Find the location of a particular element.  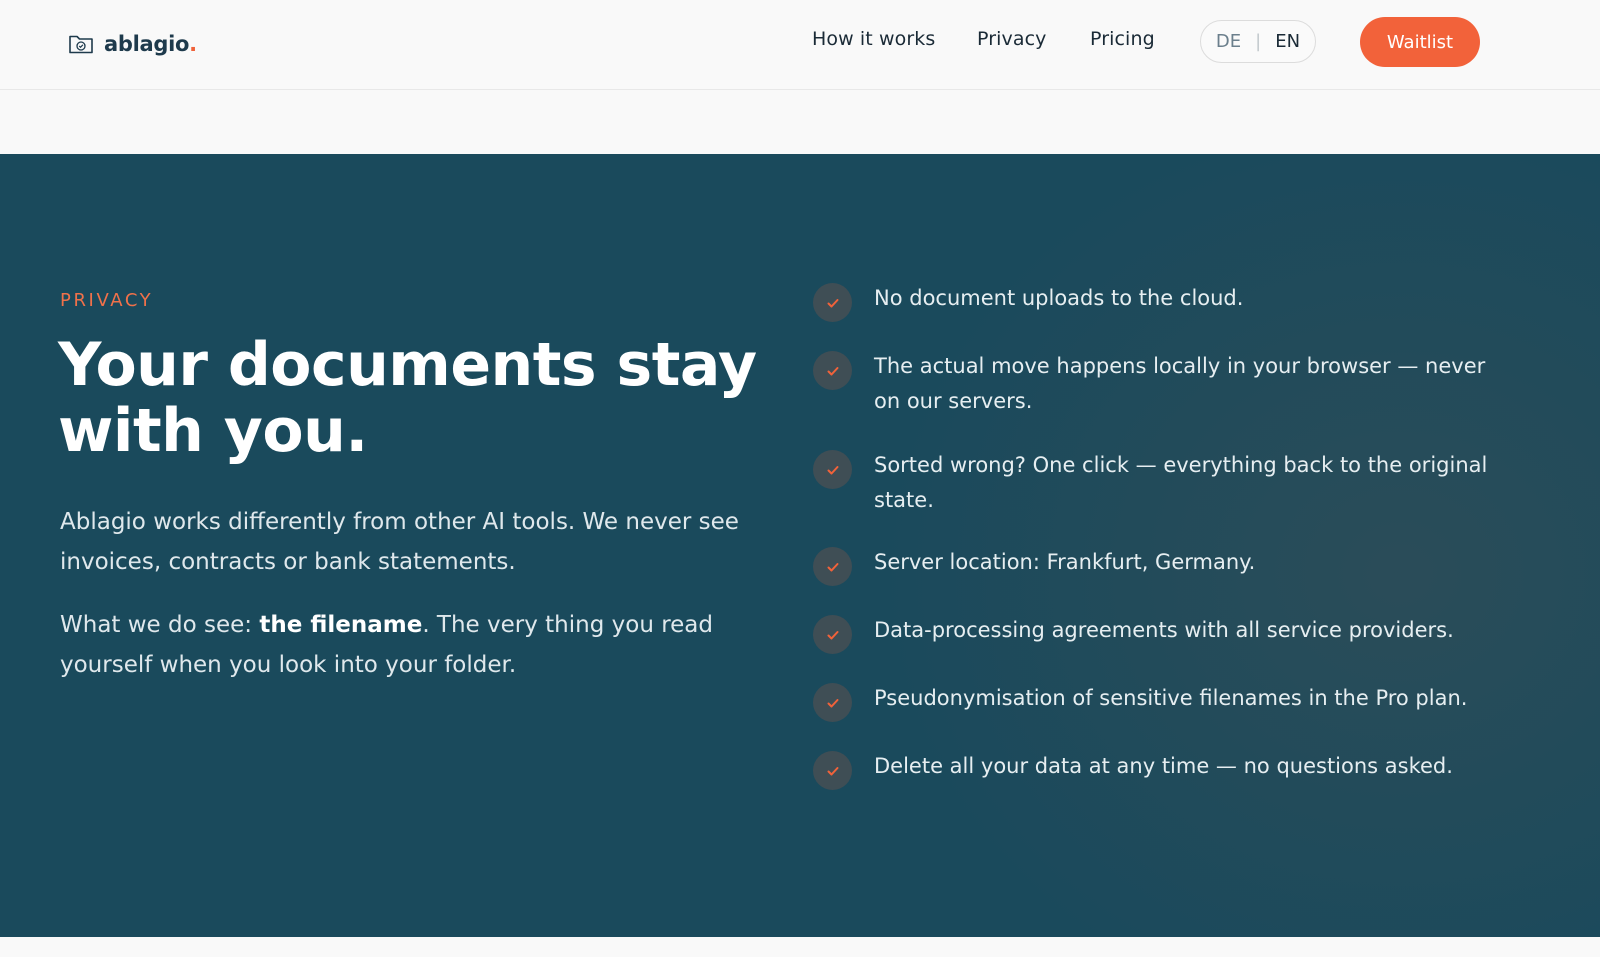

nav-privacy: Privacy is located at coordinates (1012, 39).